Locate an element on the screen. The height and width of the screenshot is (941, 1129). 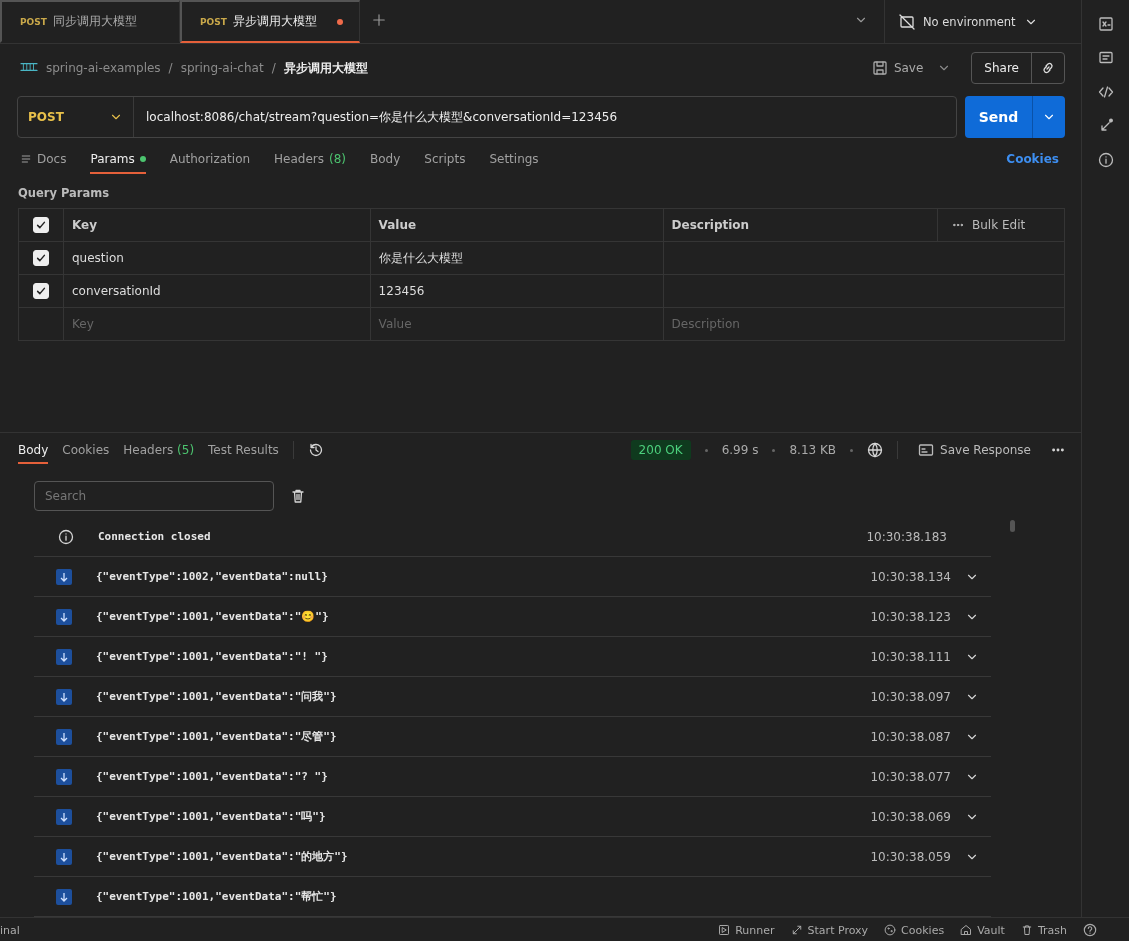
event-message: Connection closed is located at coordinates (154, 536).